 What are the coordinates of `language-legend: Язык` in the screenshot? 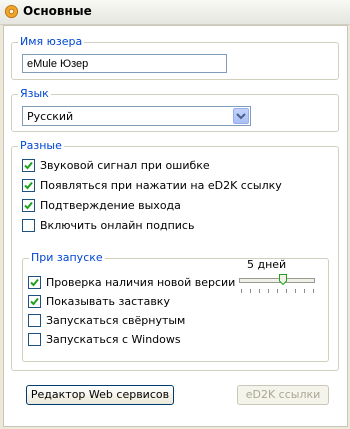 It's located at (34, 93).